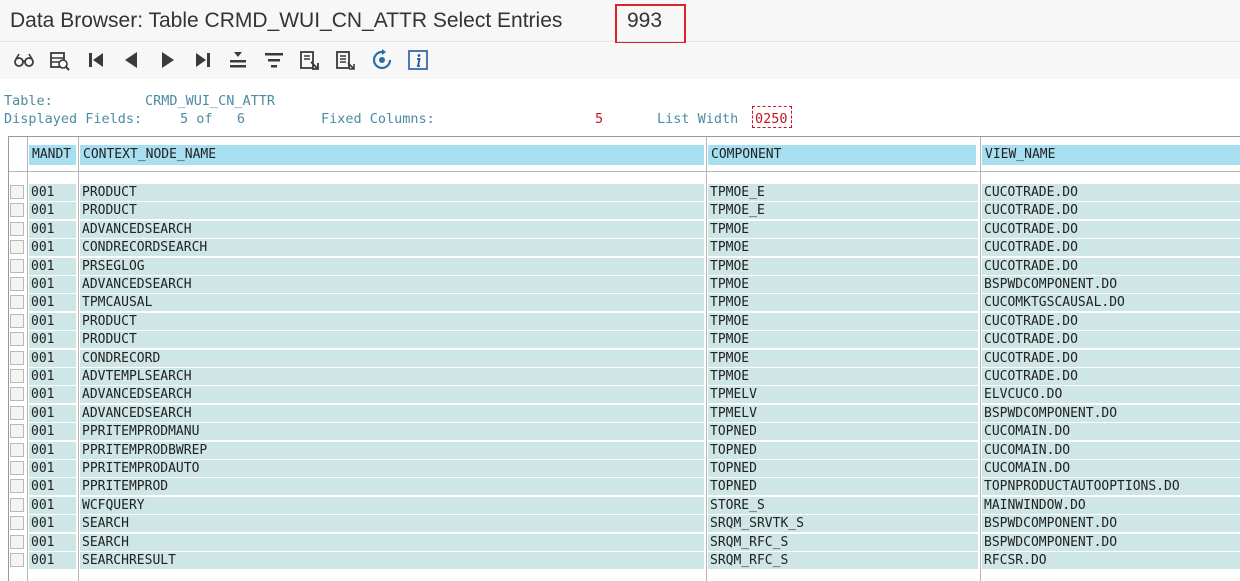  I want to click on table-row: 001 PPRITEMPRODMANU TOPNED CUCOMAIN.DO, so click(624, 431).